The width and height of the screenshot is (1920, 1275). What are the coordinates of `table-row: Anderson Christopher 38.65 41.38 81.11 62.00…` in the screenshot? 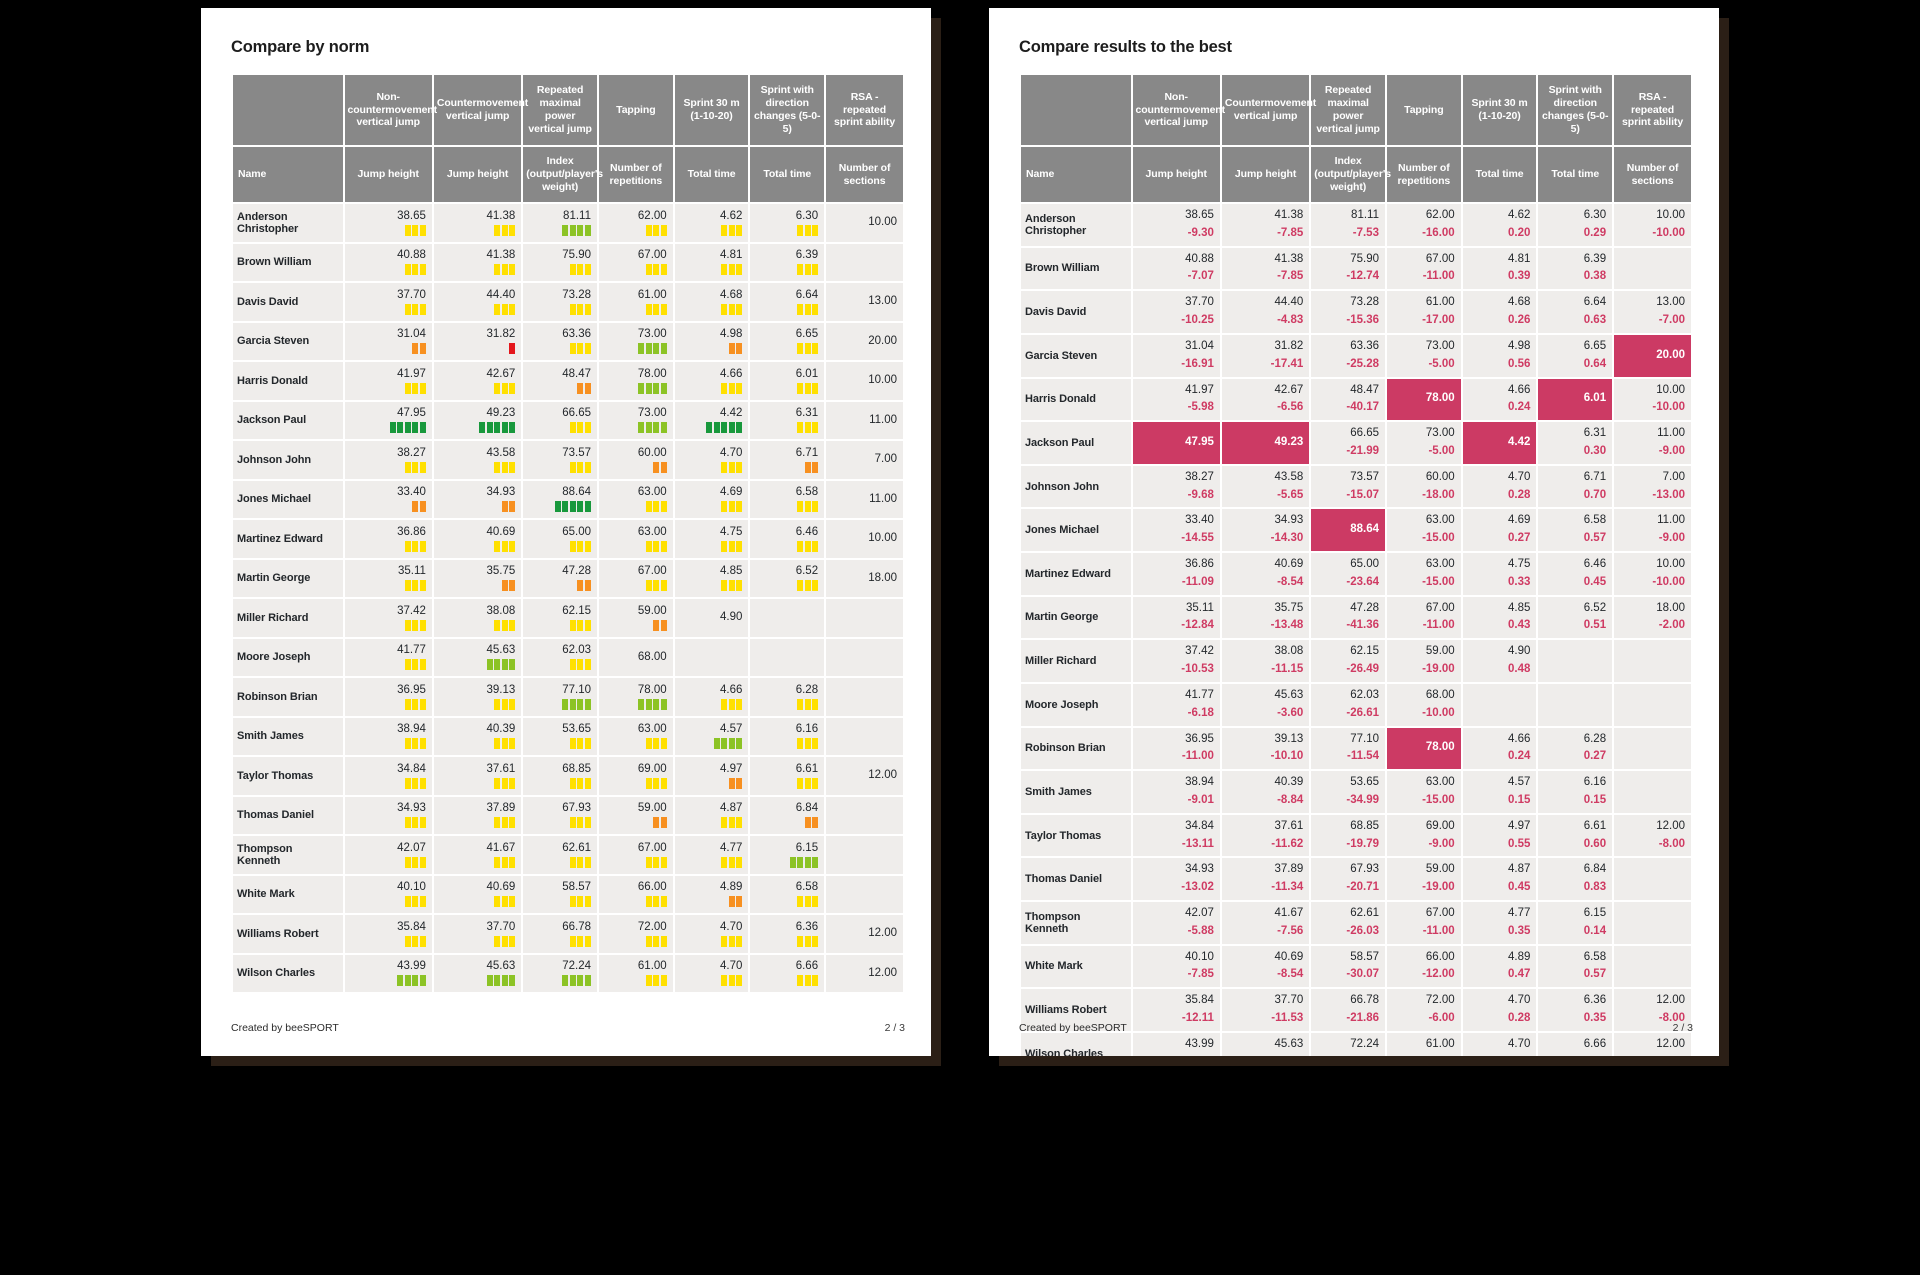 It's located at (568, 223).